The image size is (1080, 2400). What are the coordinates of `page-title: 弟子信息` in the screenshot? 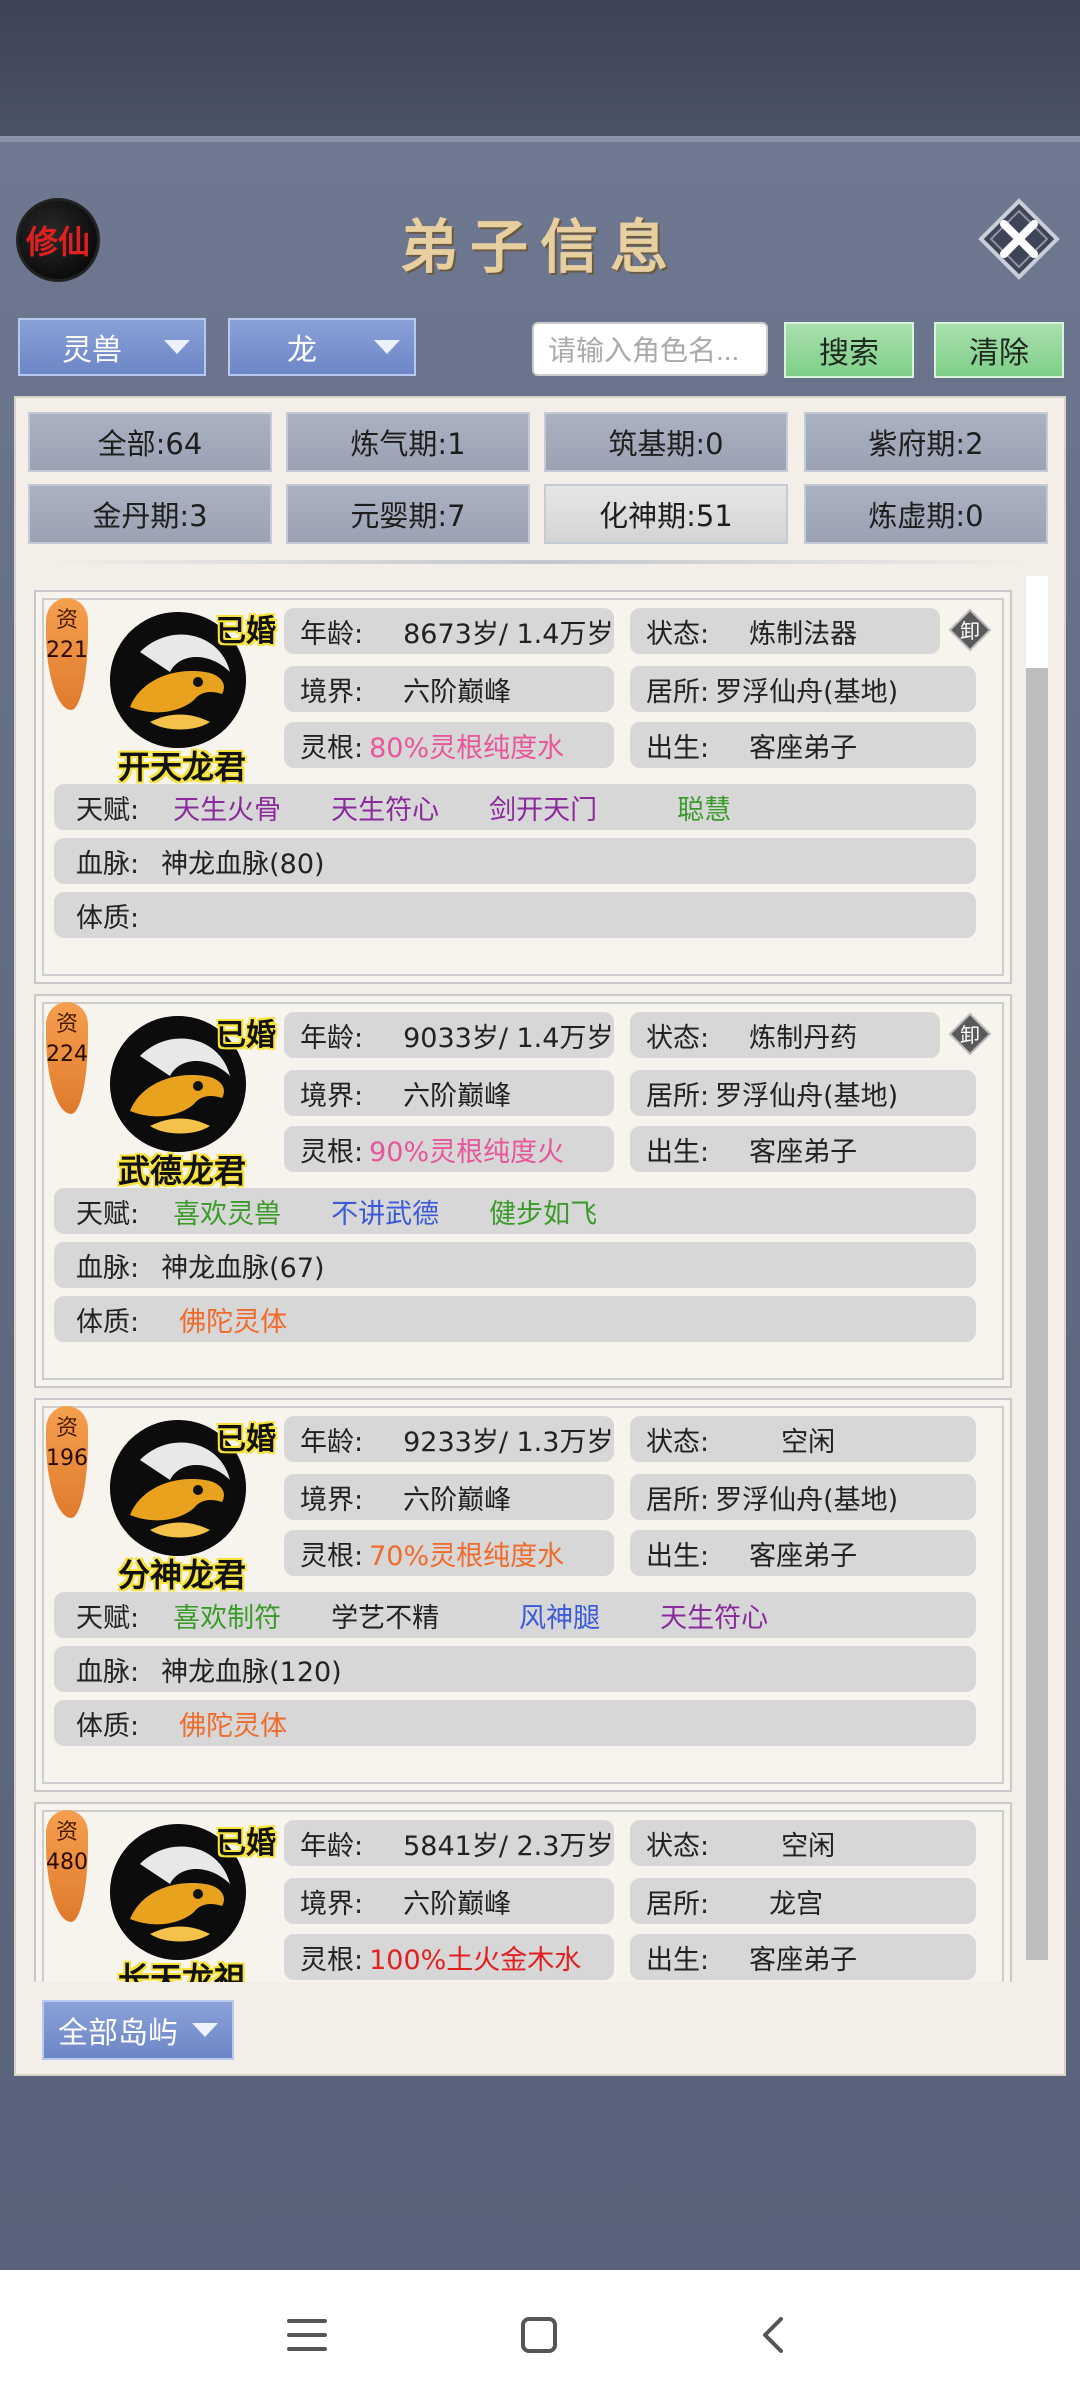 It's located at (539, 247).